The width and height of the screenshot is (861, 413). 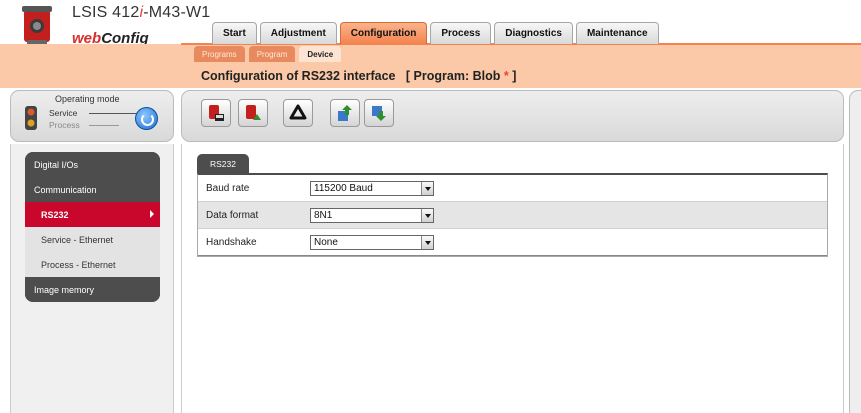 What do you see at coordinates (855, 251) in the screenshot?
I see `right-panel` at bounding box center [855, 251].